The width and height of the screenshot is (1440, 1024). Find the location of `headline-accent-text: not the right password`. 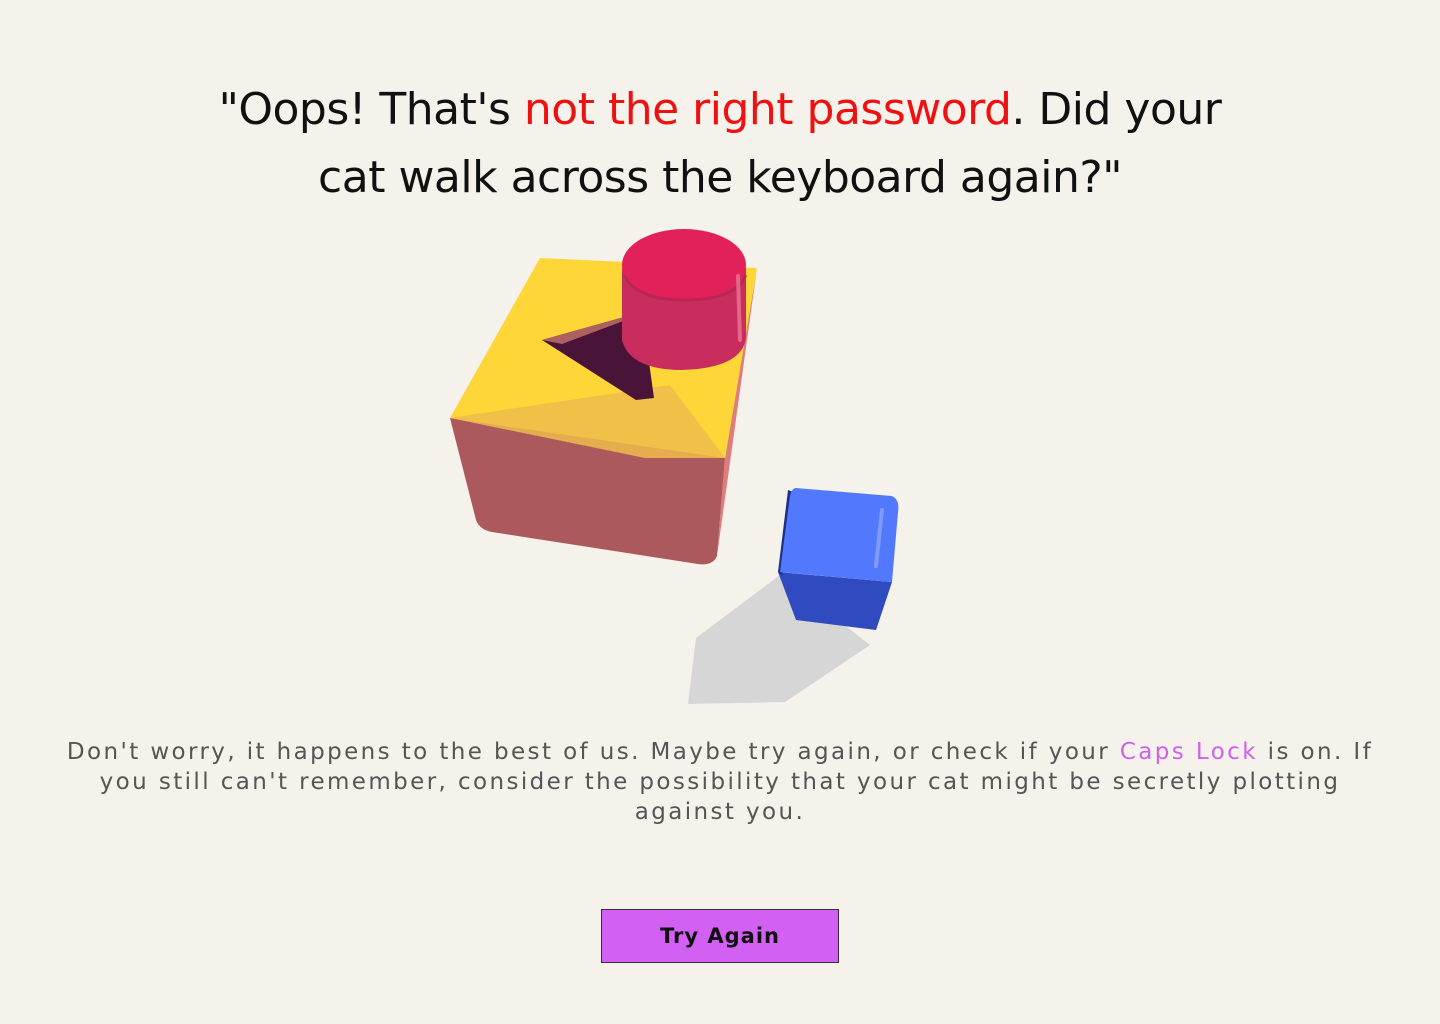

headline-accent-text: not the right password is located at coordinates (767, 109).